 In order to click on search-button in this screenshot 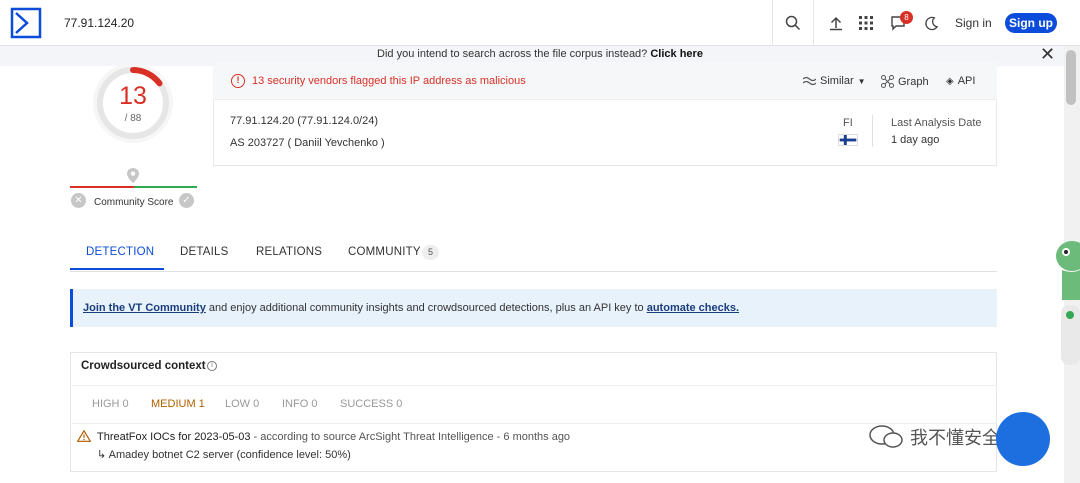, I will do `click(793, 23)`.